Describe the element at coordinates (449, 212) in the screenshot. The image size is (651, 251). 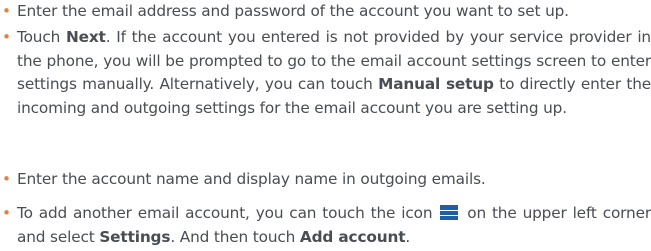
I see `menu-icon` at that location.